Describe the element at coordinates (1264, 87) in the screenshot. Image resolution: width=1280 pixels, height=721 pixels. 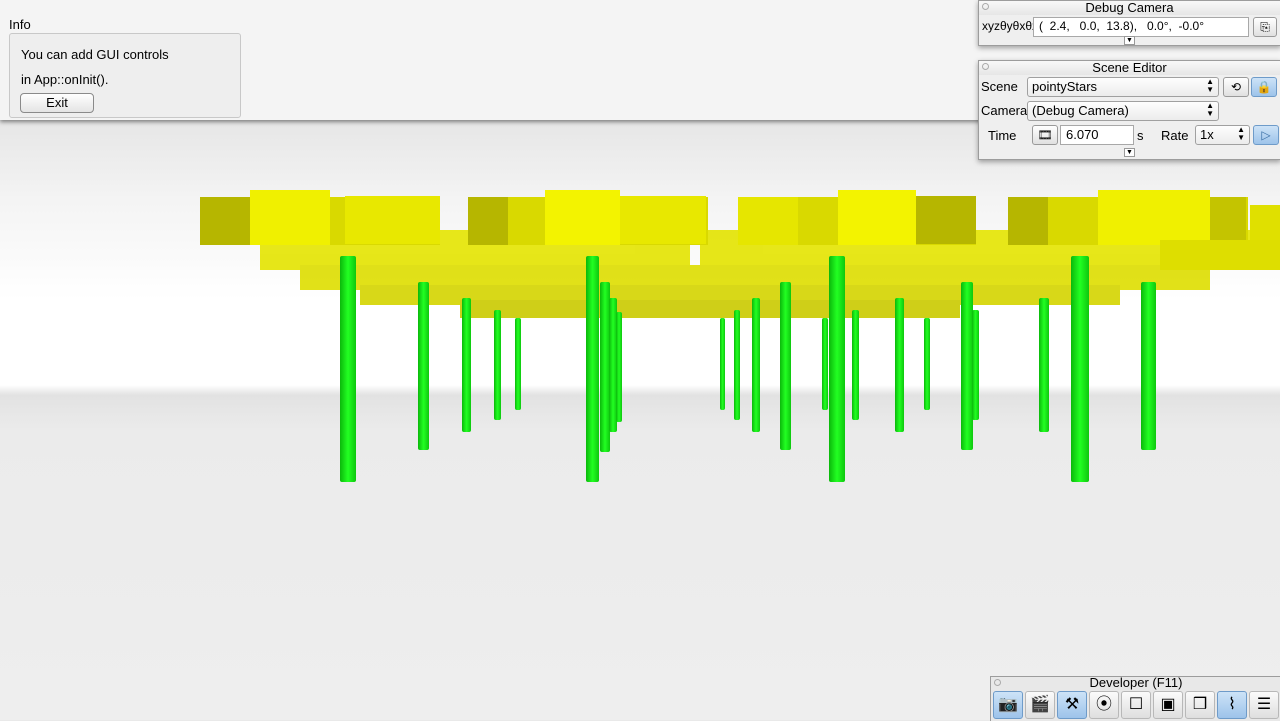
I see `lock-icon: 🔒` at that location.